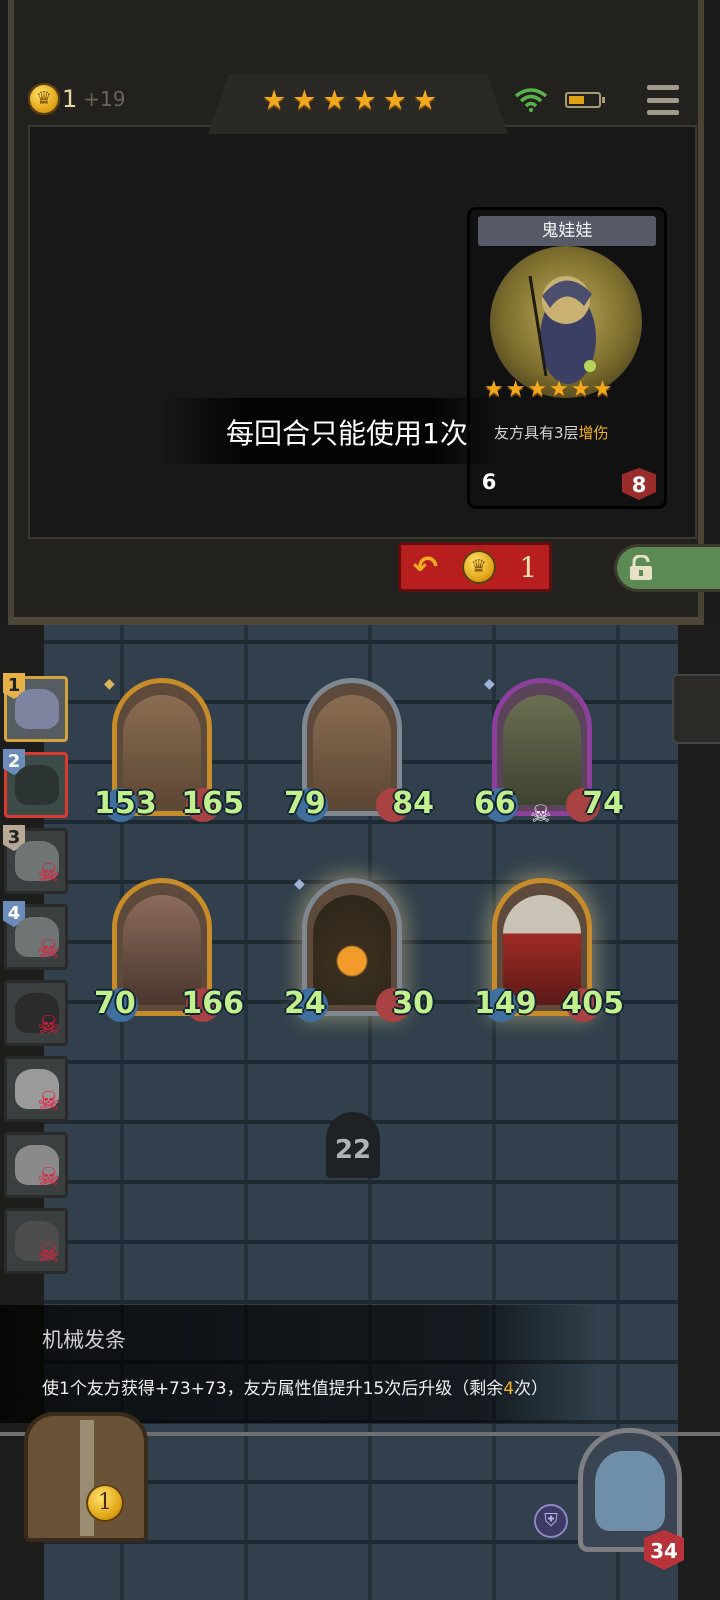 The height and width of the screenshot is (1600, 720). I want to click on shield-icon: ⛨, so click(551, 1521).